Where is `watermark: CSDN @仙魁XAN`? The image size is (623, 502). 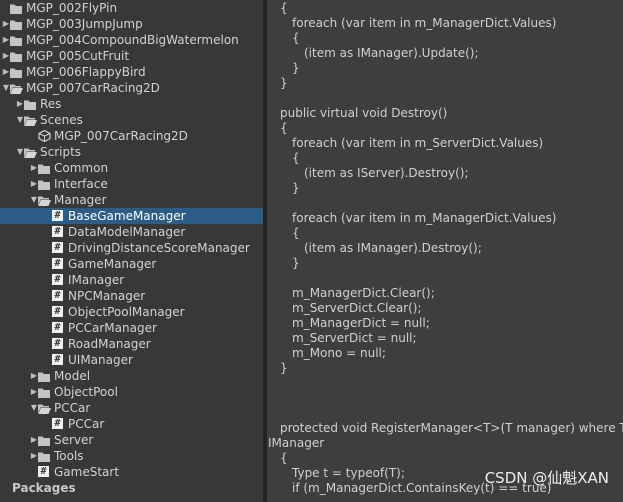 watermark: CSDN @仙魁XAN is located at coordinates (546, 478).